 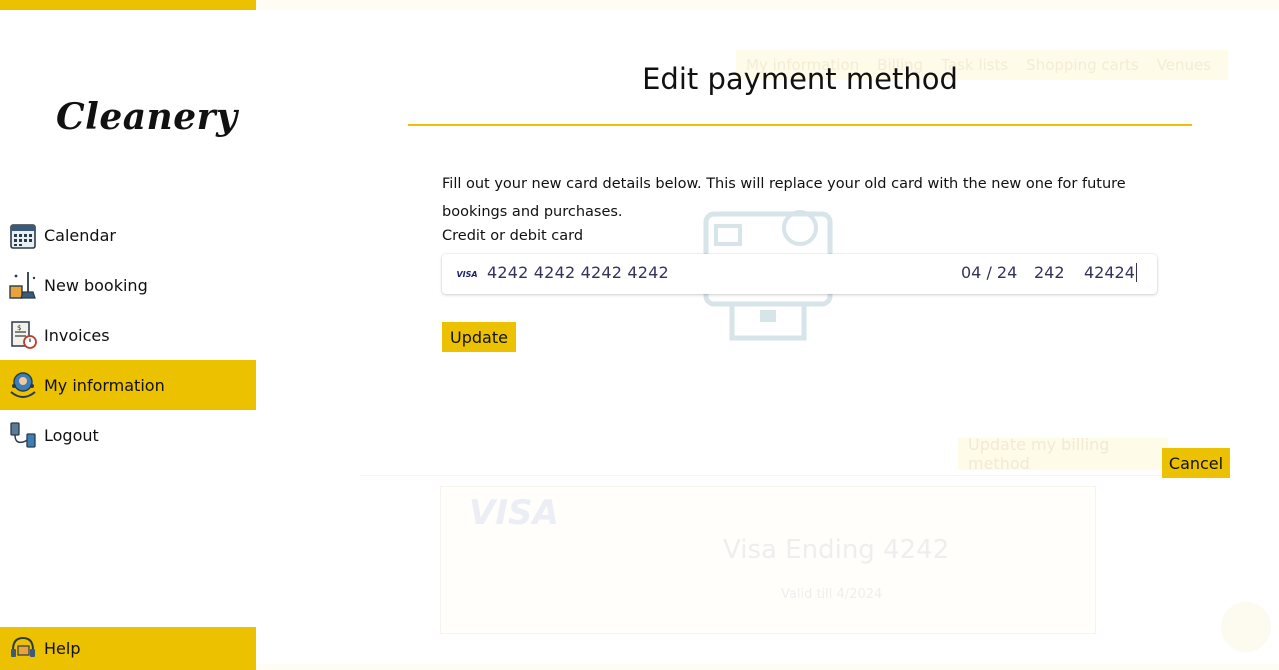 I want to click on sidebar-item-label: Invoices, so click(x=77, y=335).